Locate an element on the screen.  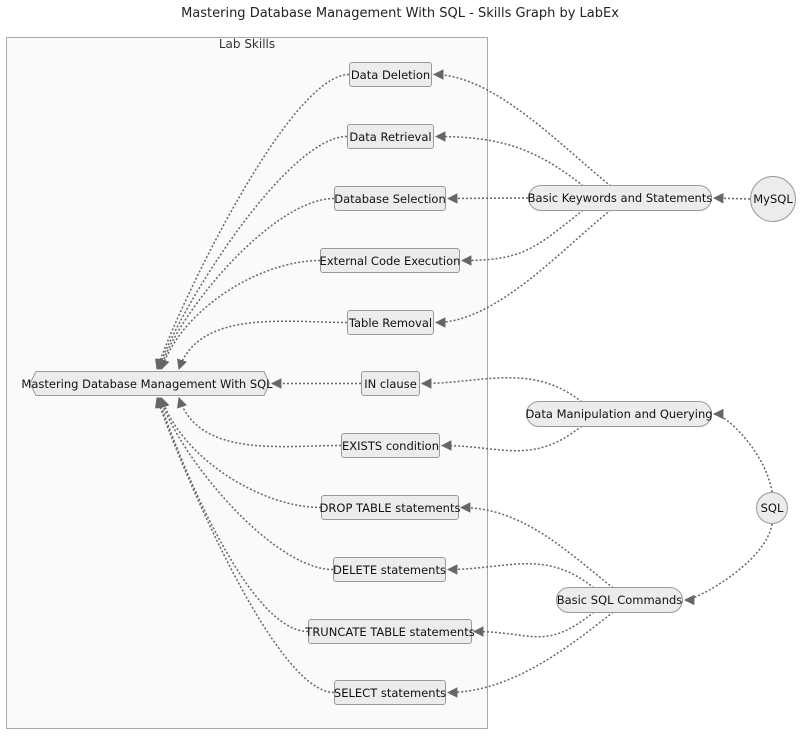
edge-table-removal-to-root is located at coordinates (262, 345).